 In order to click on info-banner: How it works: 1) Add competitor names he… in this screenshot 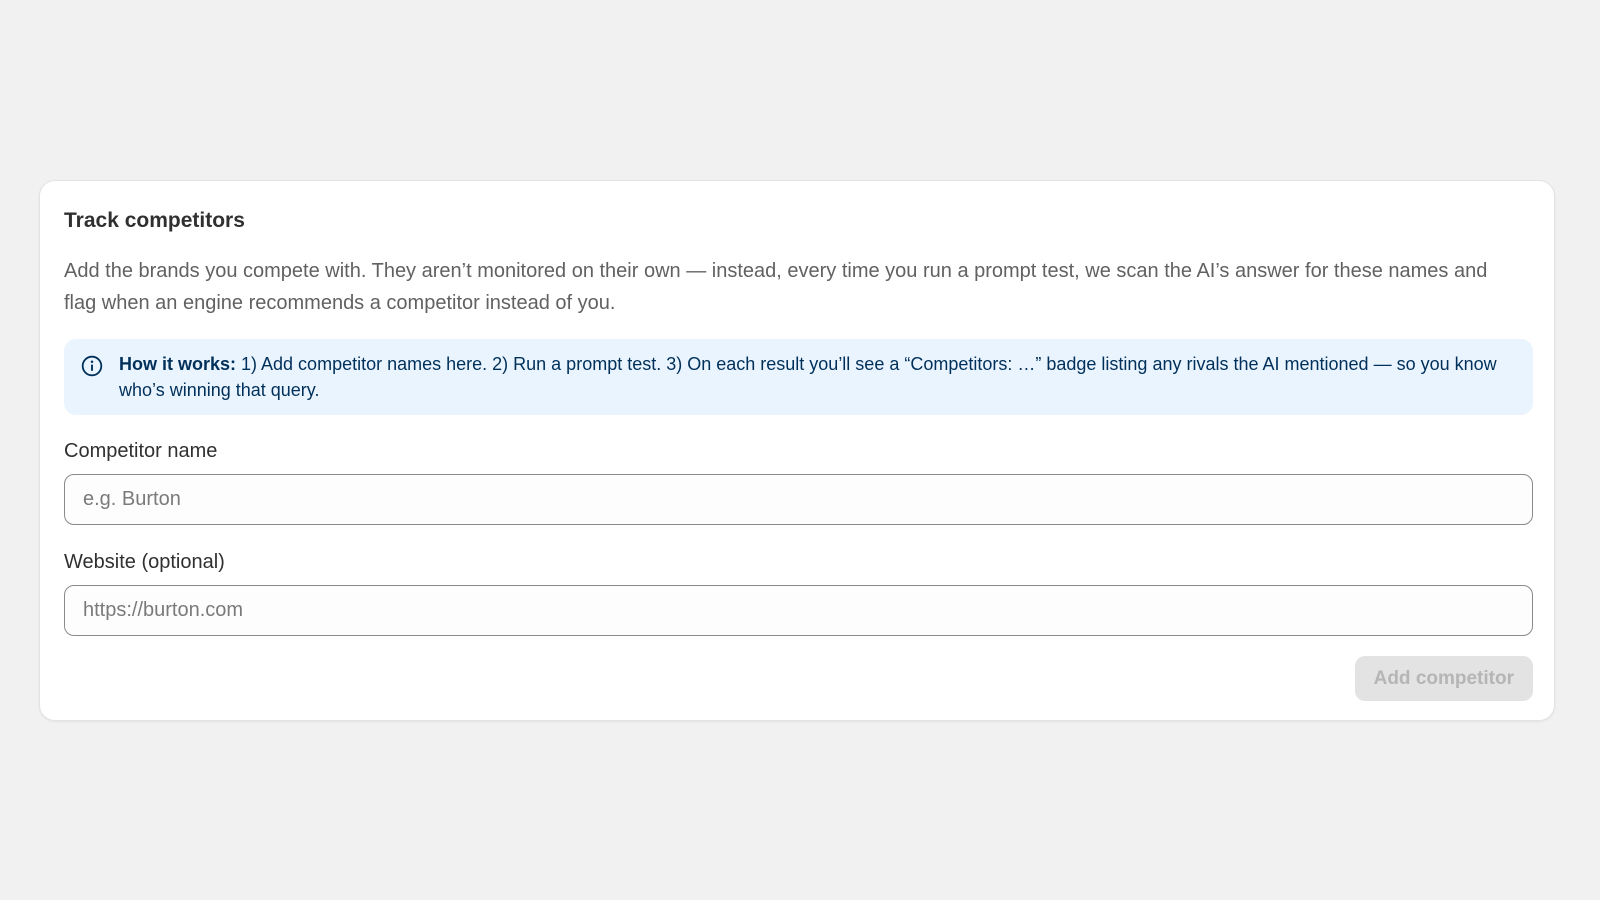, I will do `click(798, 377)`.